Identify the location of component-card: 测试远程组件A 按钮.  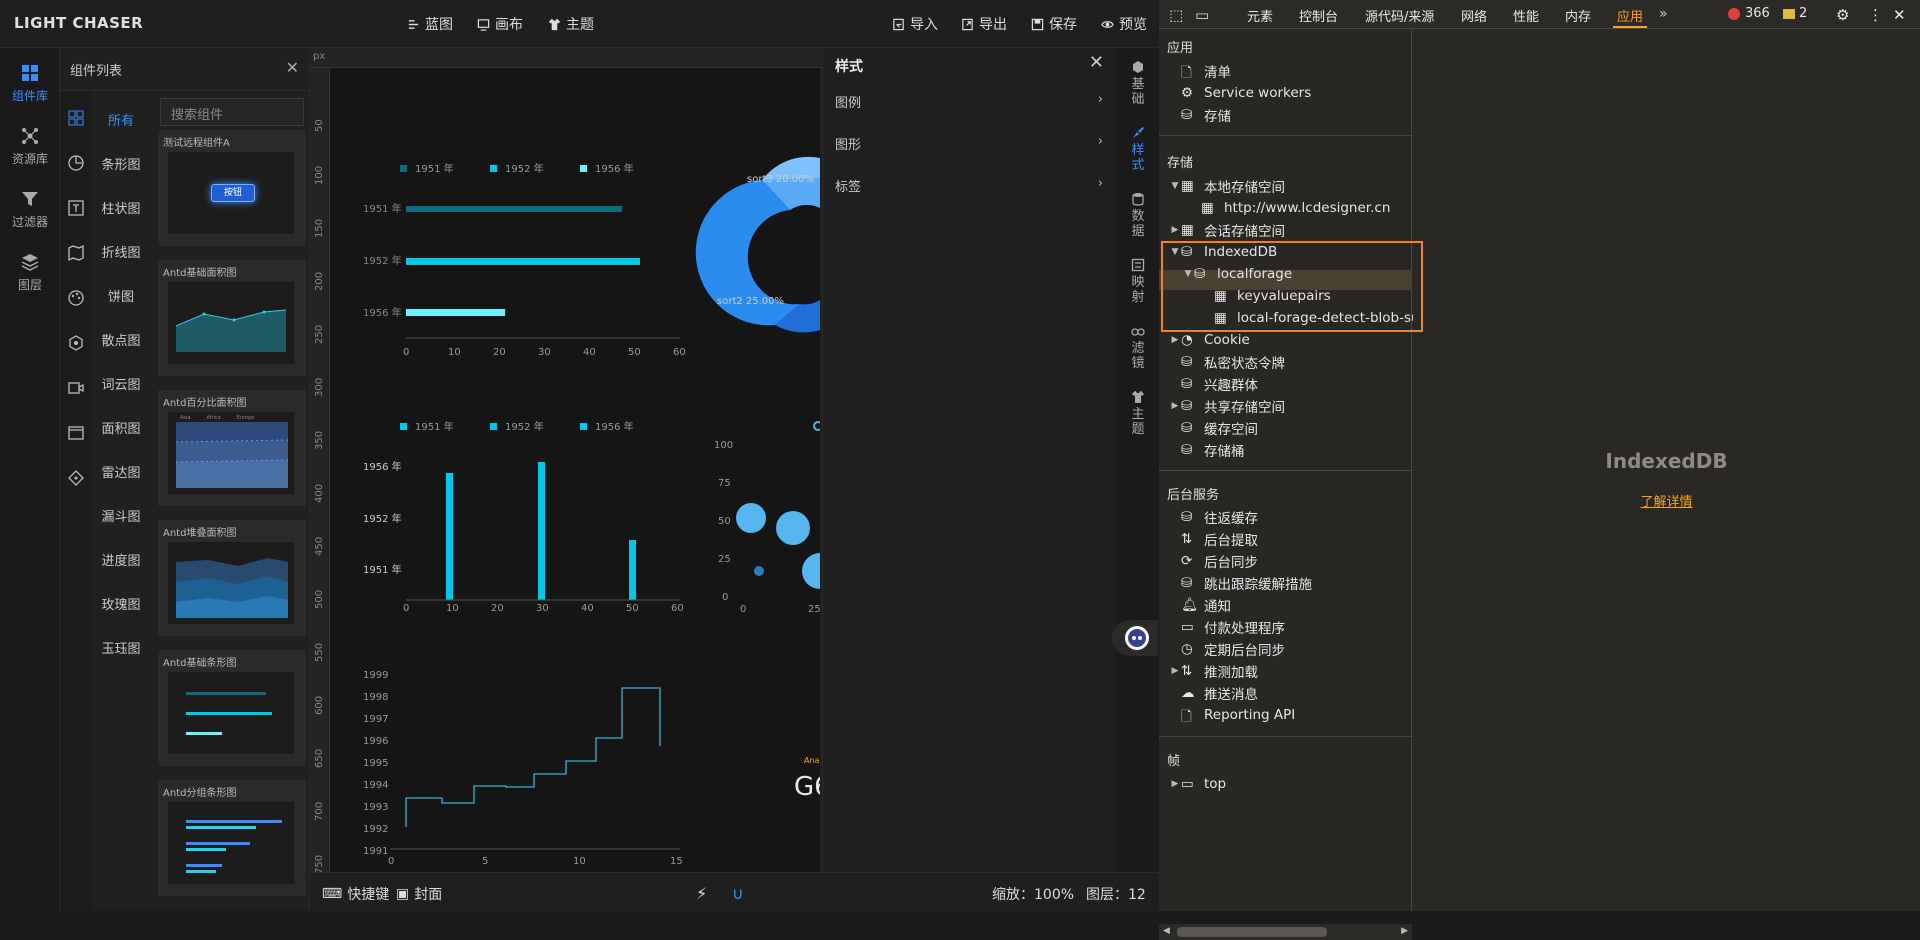
(232, 188).